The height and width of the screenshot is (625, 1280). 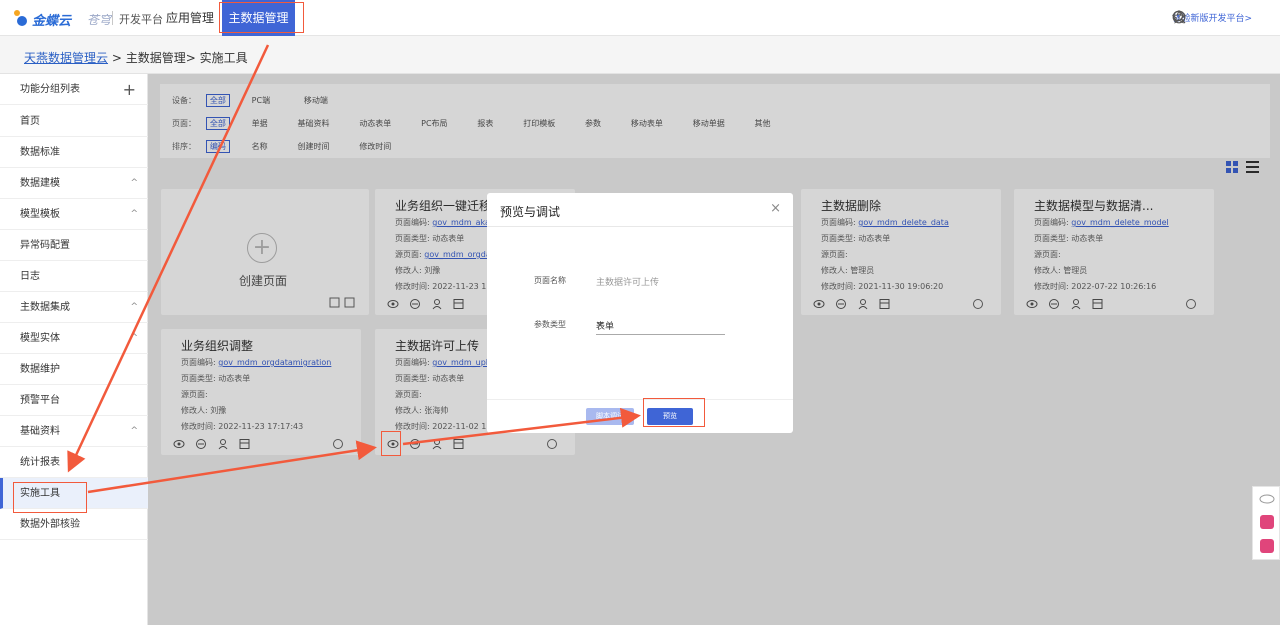 What do you see at coordinates (74, 183) in the screenshot?
I see `sidebar-item: 数据建模 ^` at bounding box center [74, 183].